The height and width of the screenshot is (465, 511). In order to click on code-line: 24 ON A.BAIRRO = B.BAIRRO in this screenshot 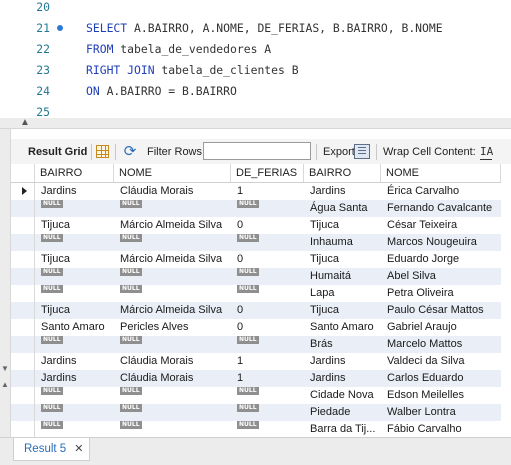, I will do `click(255, 91)`.